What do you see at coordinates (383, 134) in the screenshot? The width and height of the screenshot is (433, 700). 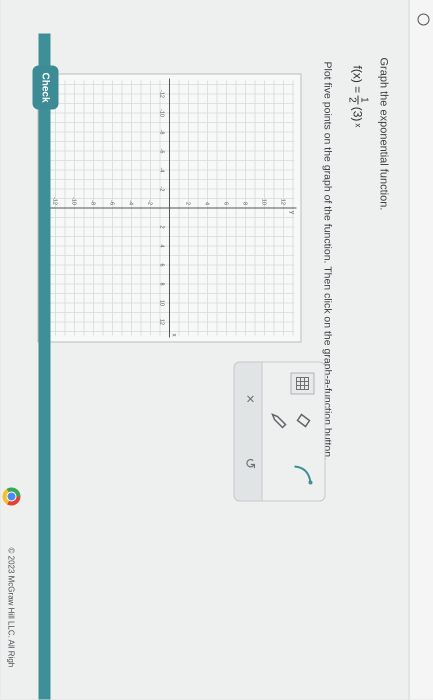 I see `question-prompt: Graph the exponential function.` at bounding box center [383, 134].